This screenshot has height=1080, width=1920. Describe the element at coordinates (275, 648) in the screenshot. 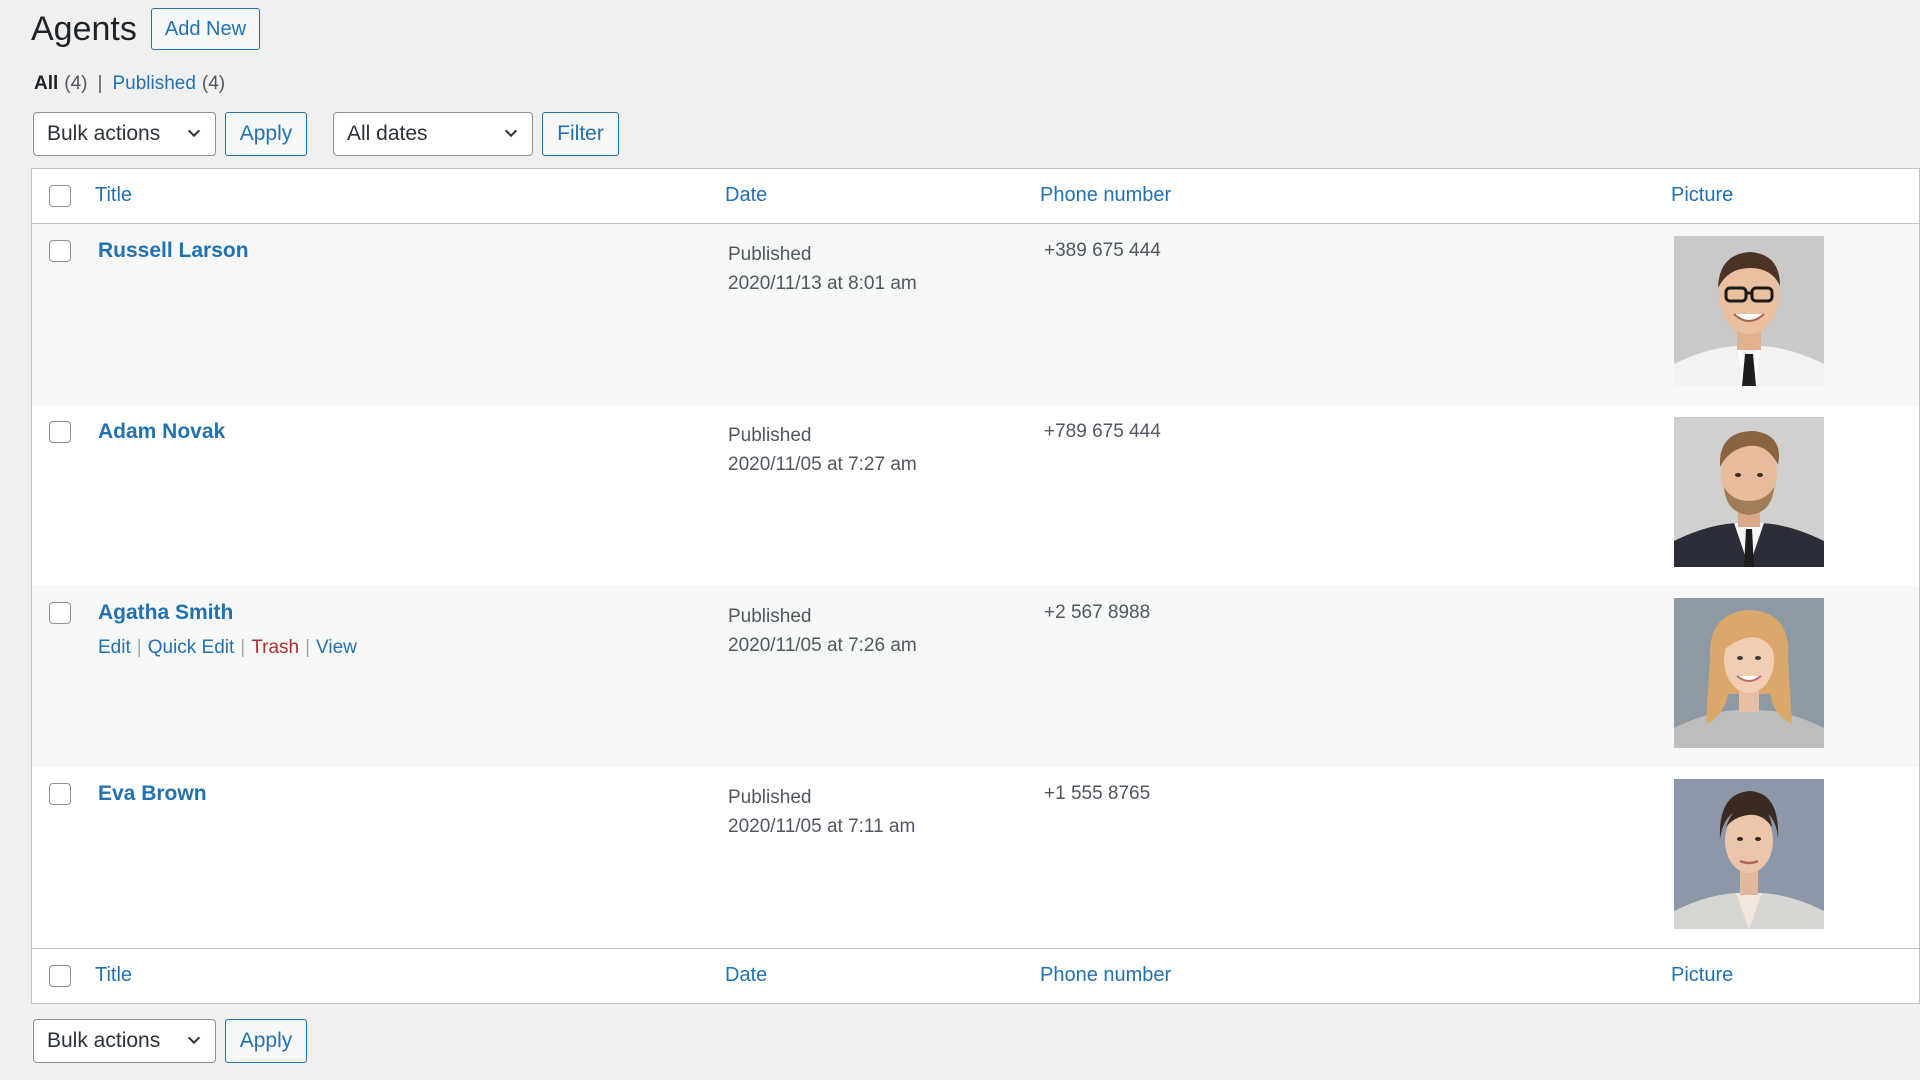

I see `row-action-trash: Trash` at that location.